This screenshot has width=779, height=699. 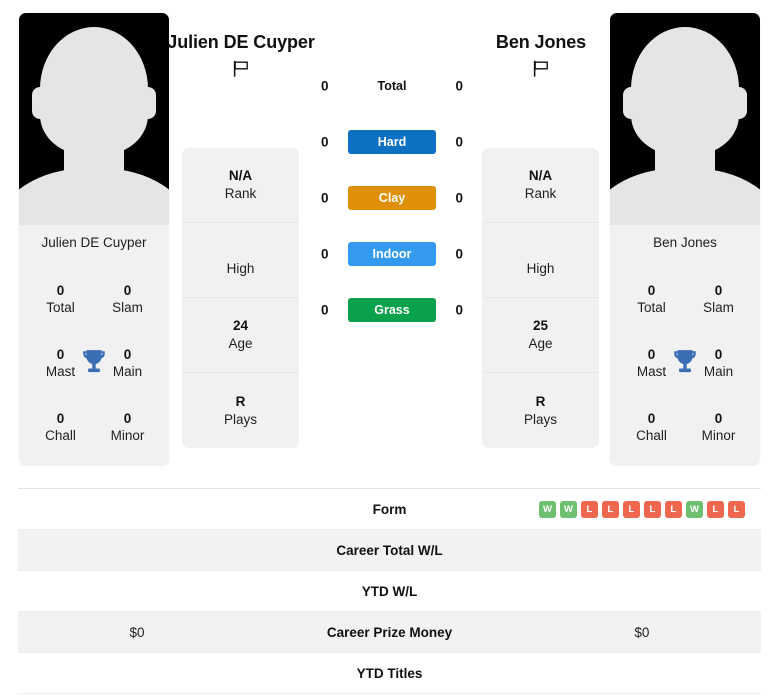 I want to click on player-header-right: Ben Jones, so click(x=541, y=55).